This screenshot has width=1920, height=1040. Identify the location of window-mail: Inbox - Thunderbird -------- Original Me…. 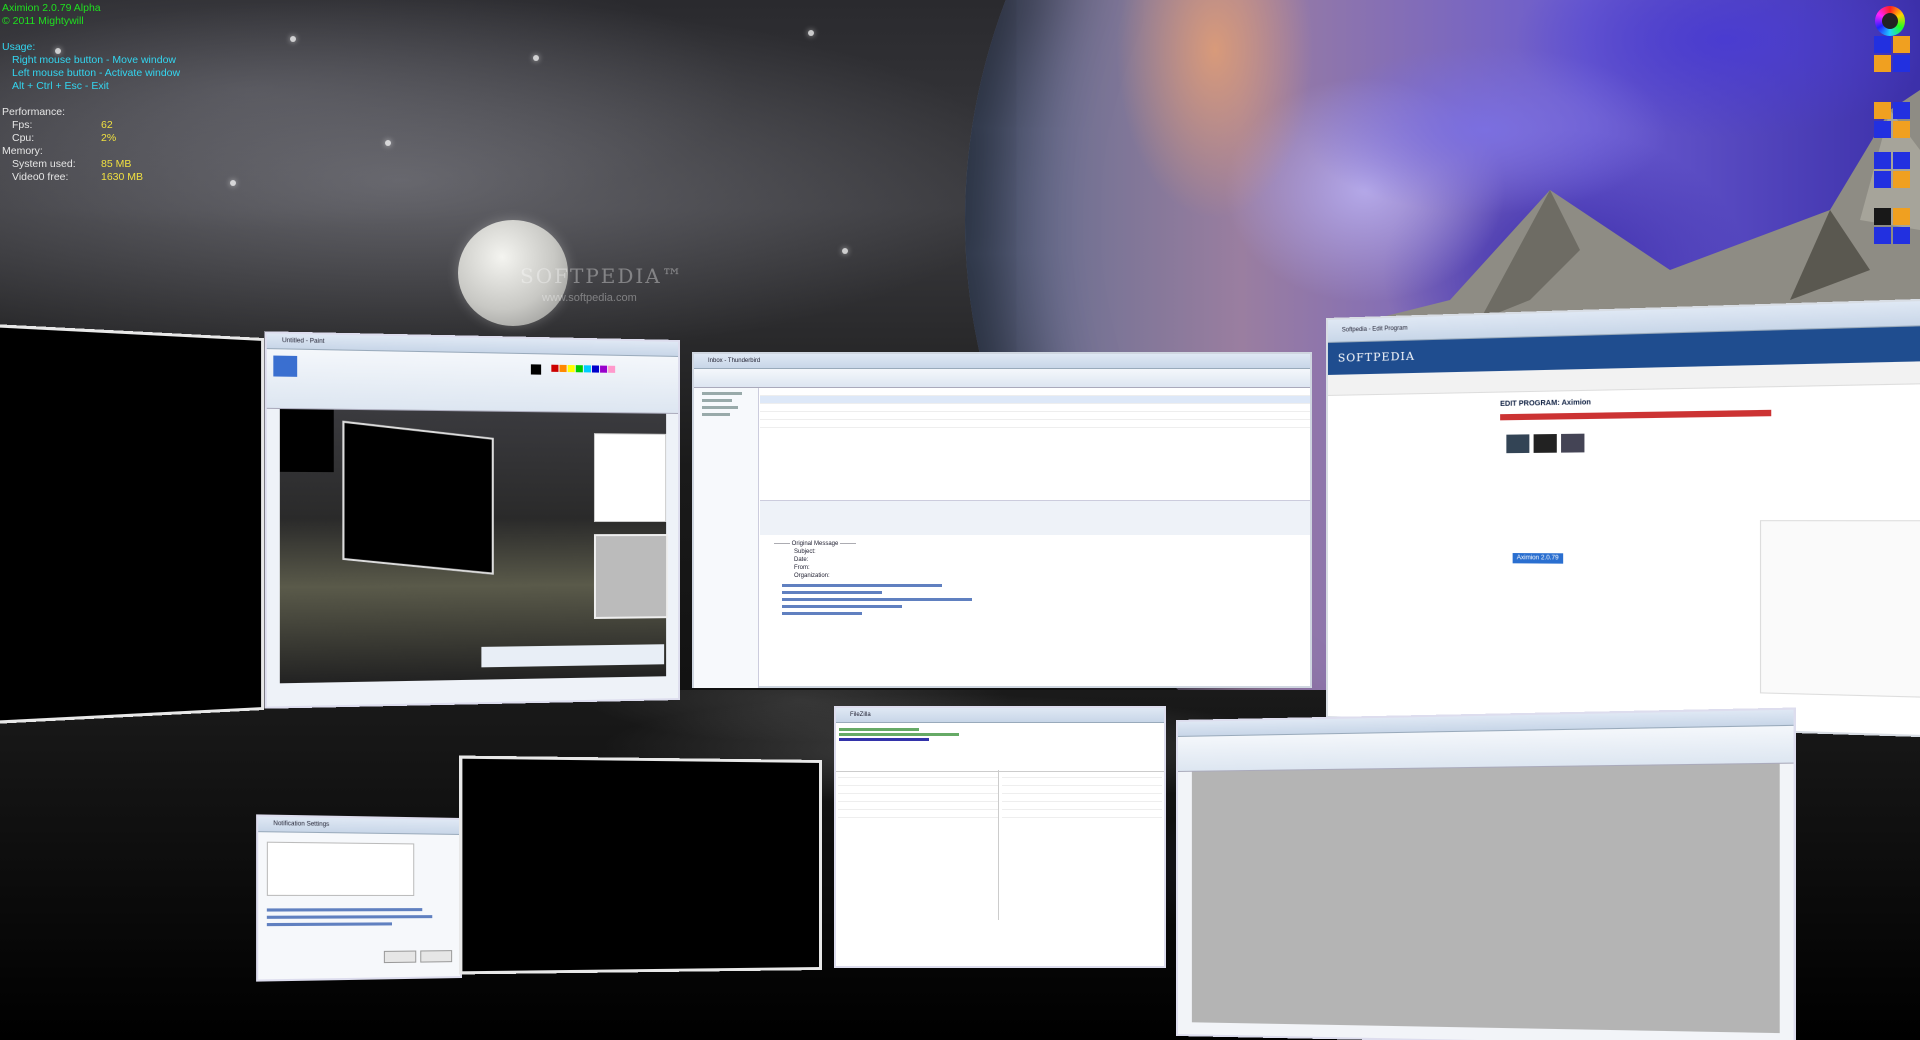
(1002, 520).